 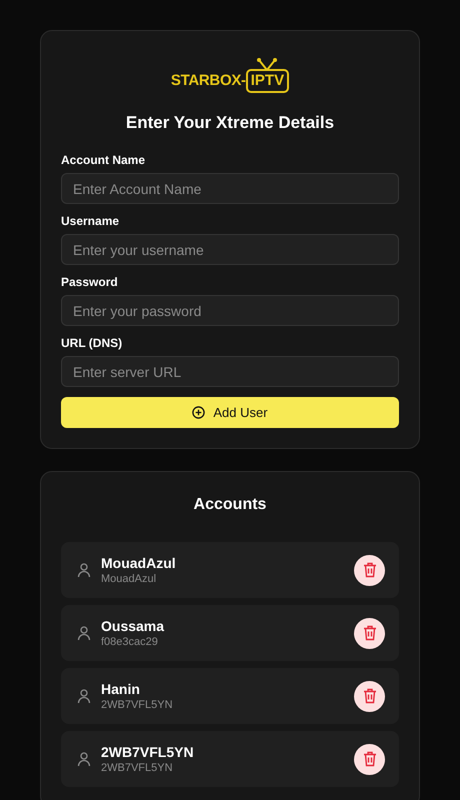 What do you see at coordinates (230, 310) in the screenshot?
I see `input-field: Enter your password` at bounding box center [230, 310].